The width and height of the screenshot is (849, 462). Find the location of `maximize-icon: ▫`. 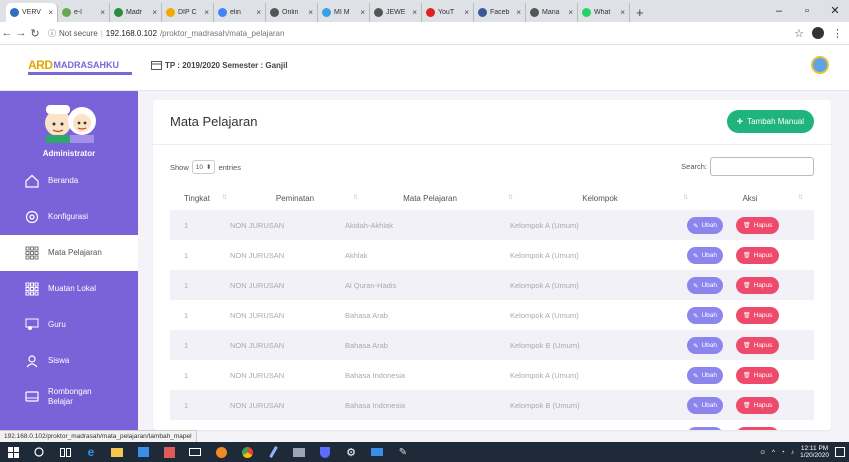

maximize-icon: ▫ is located at coordinates (807, 11).